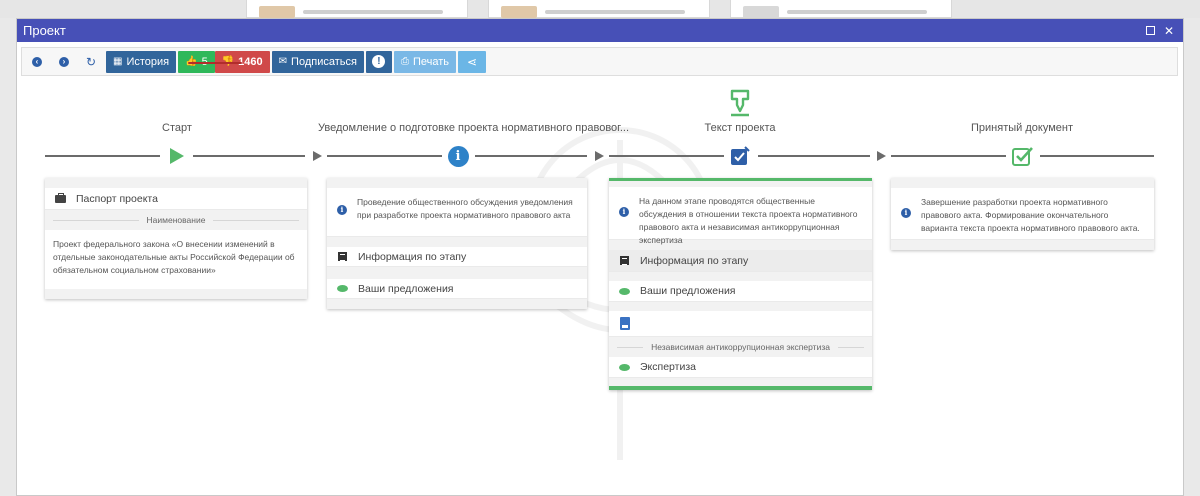 Image resolution: width=1200 pixels, height=496 pixels. I want to click on current-stage-pen-icon, so click(740, 103).